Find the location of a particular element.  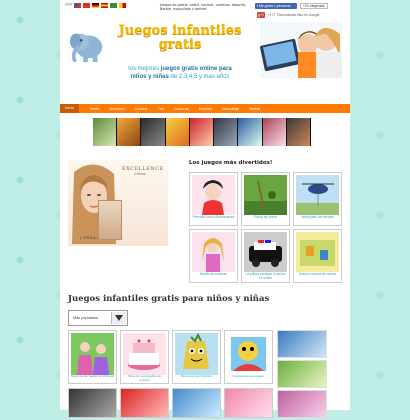

game-title: Gana la carrera de coches is located at coordinates (317, 274).